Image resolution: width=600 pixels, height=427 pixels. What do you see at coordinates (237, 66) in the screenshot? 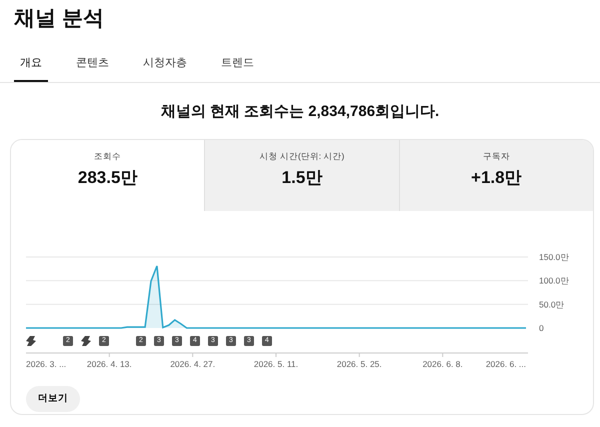
I see `tab: 트렌드` at bounding box center [237, 66].